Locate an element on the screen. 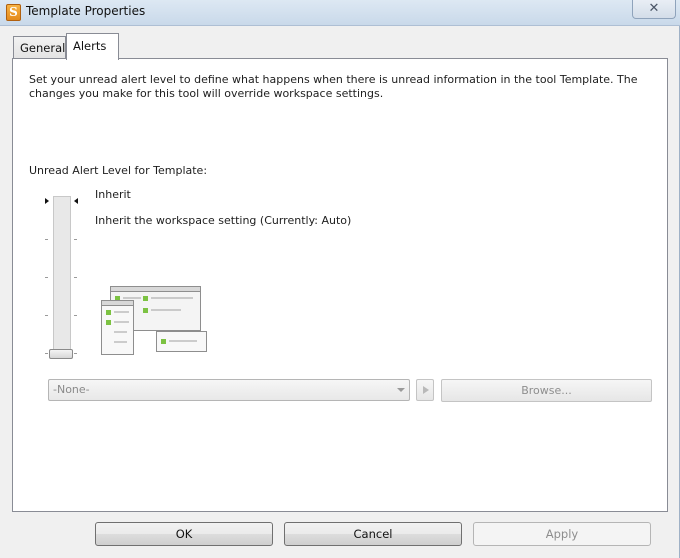 The height and width of the screenshot is (558, 680). tab-alerts: Alerts is located at coordinates (92, 46).